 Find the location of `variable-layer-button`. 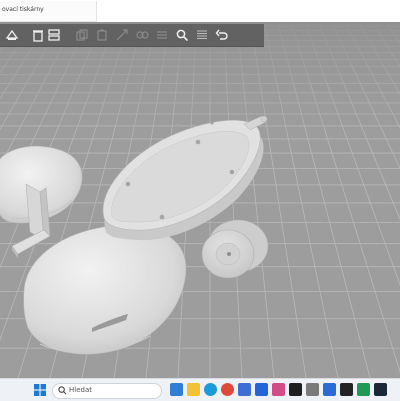

variable-layer-button is located at coordinates (162, 35).